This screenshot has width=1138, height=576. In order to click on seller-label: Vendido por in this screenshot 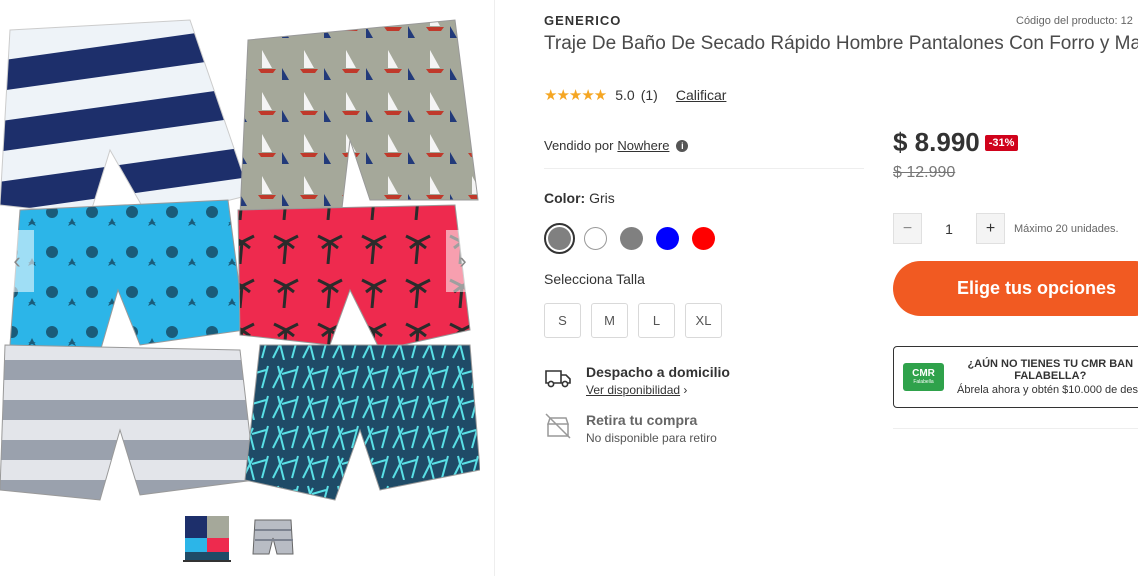, I will do `click(579, 145)`.